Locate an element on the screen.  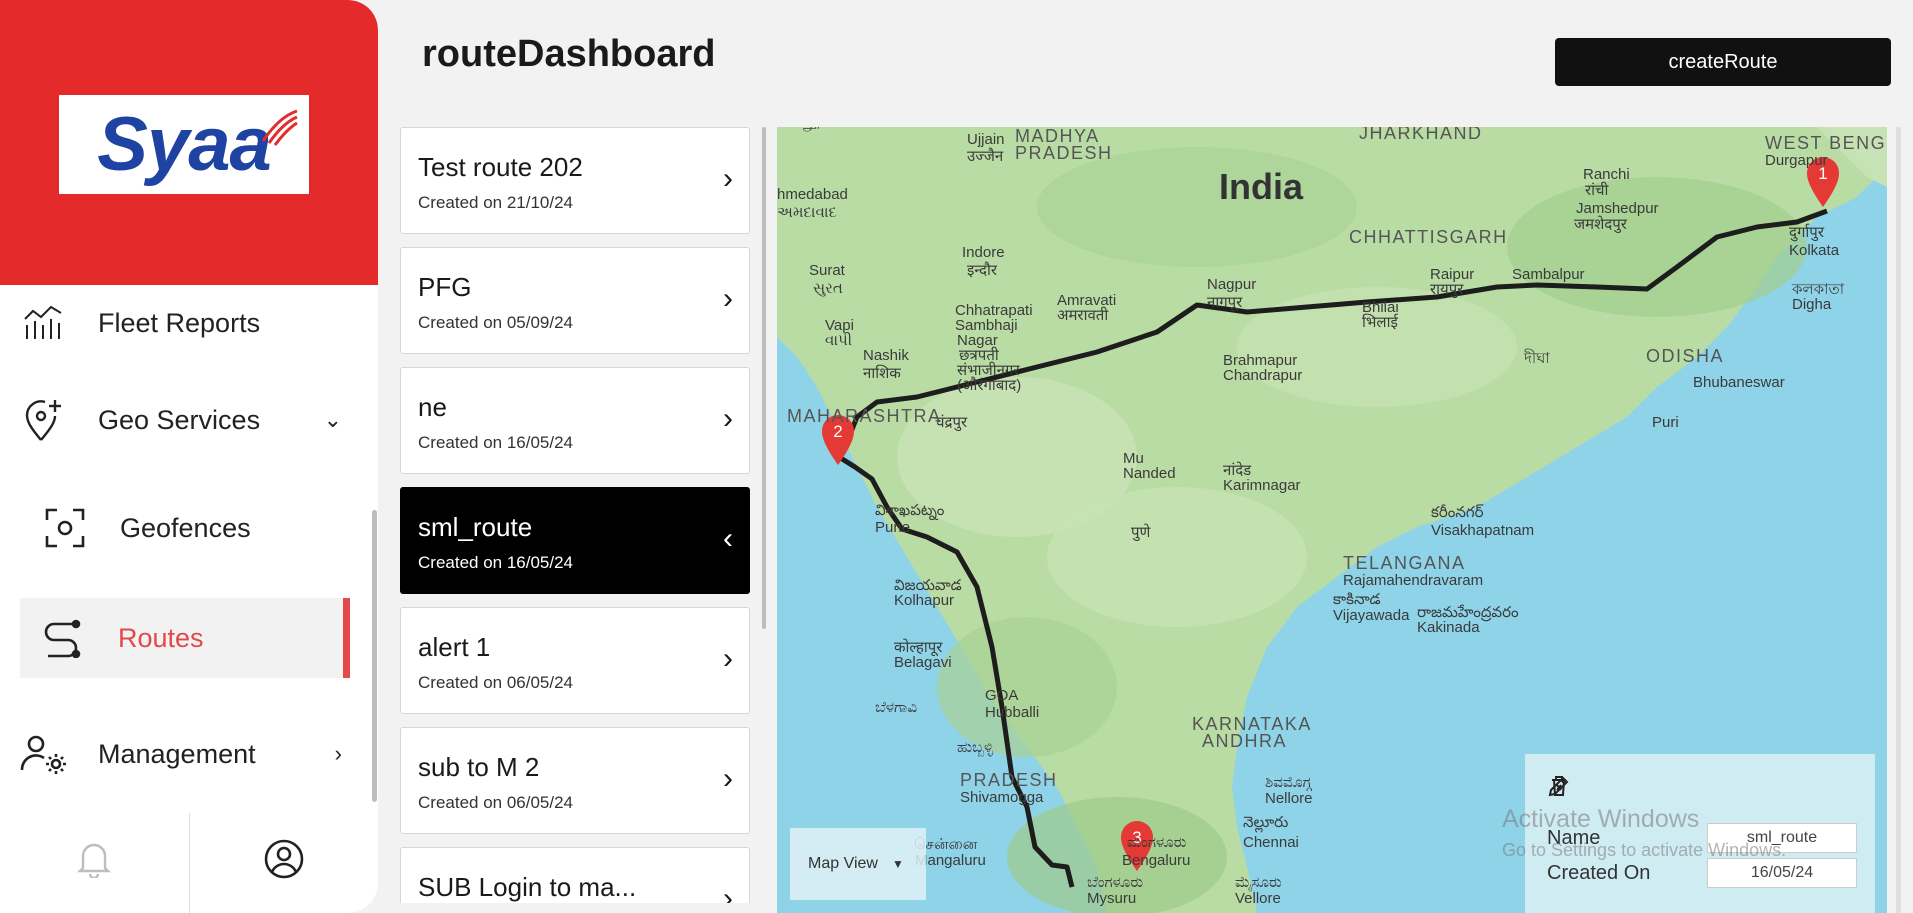
map-place-label: Jamshedpur is located at coordinates (1617, 208).